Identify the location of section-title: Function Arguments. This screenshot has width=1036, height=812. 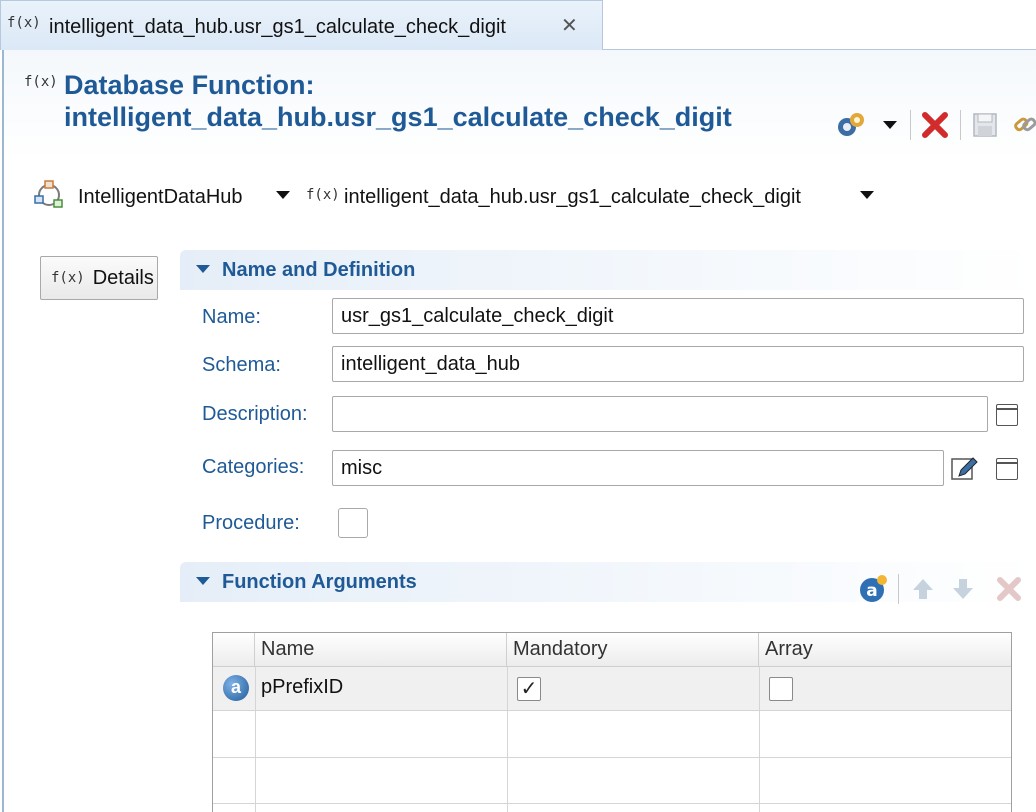
(319, 582).